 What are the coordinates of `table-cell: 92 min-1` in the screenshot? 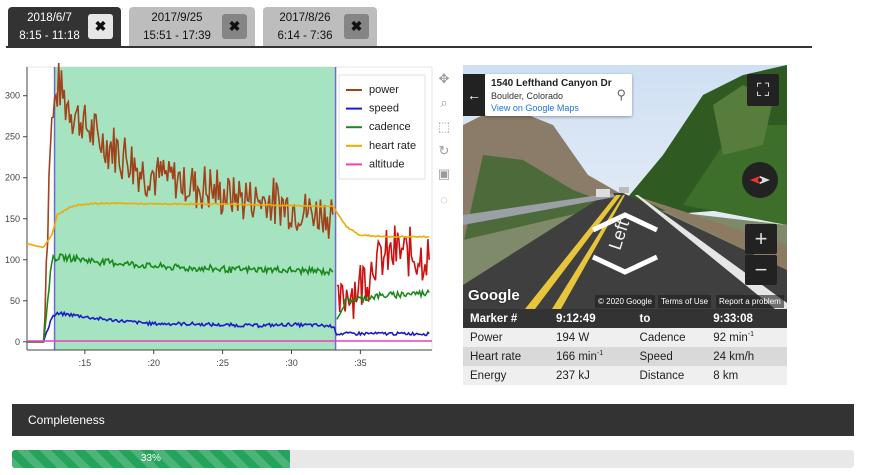 It's located at (746, 337).